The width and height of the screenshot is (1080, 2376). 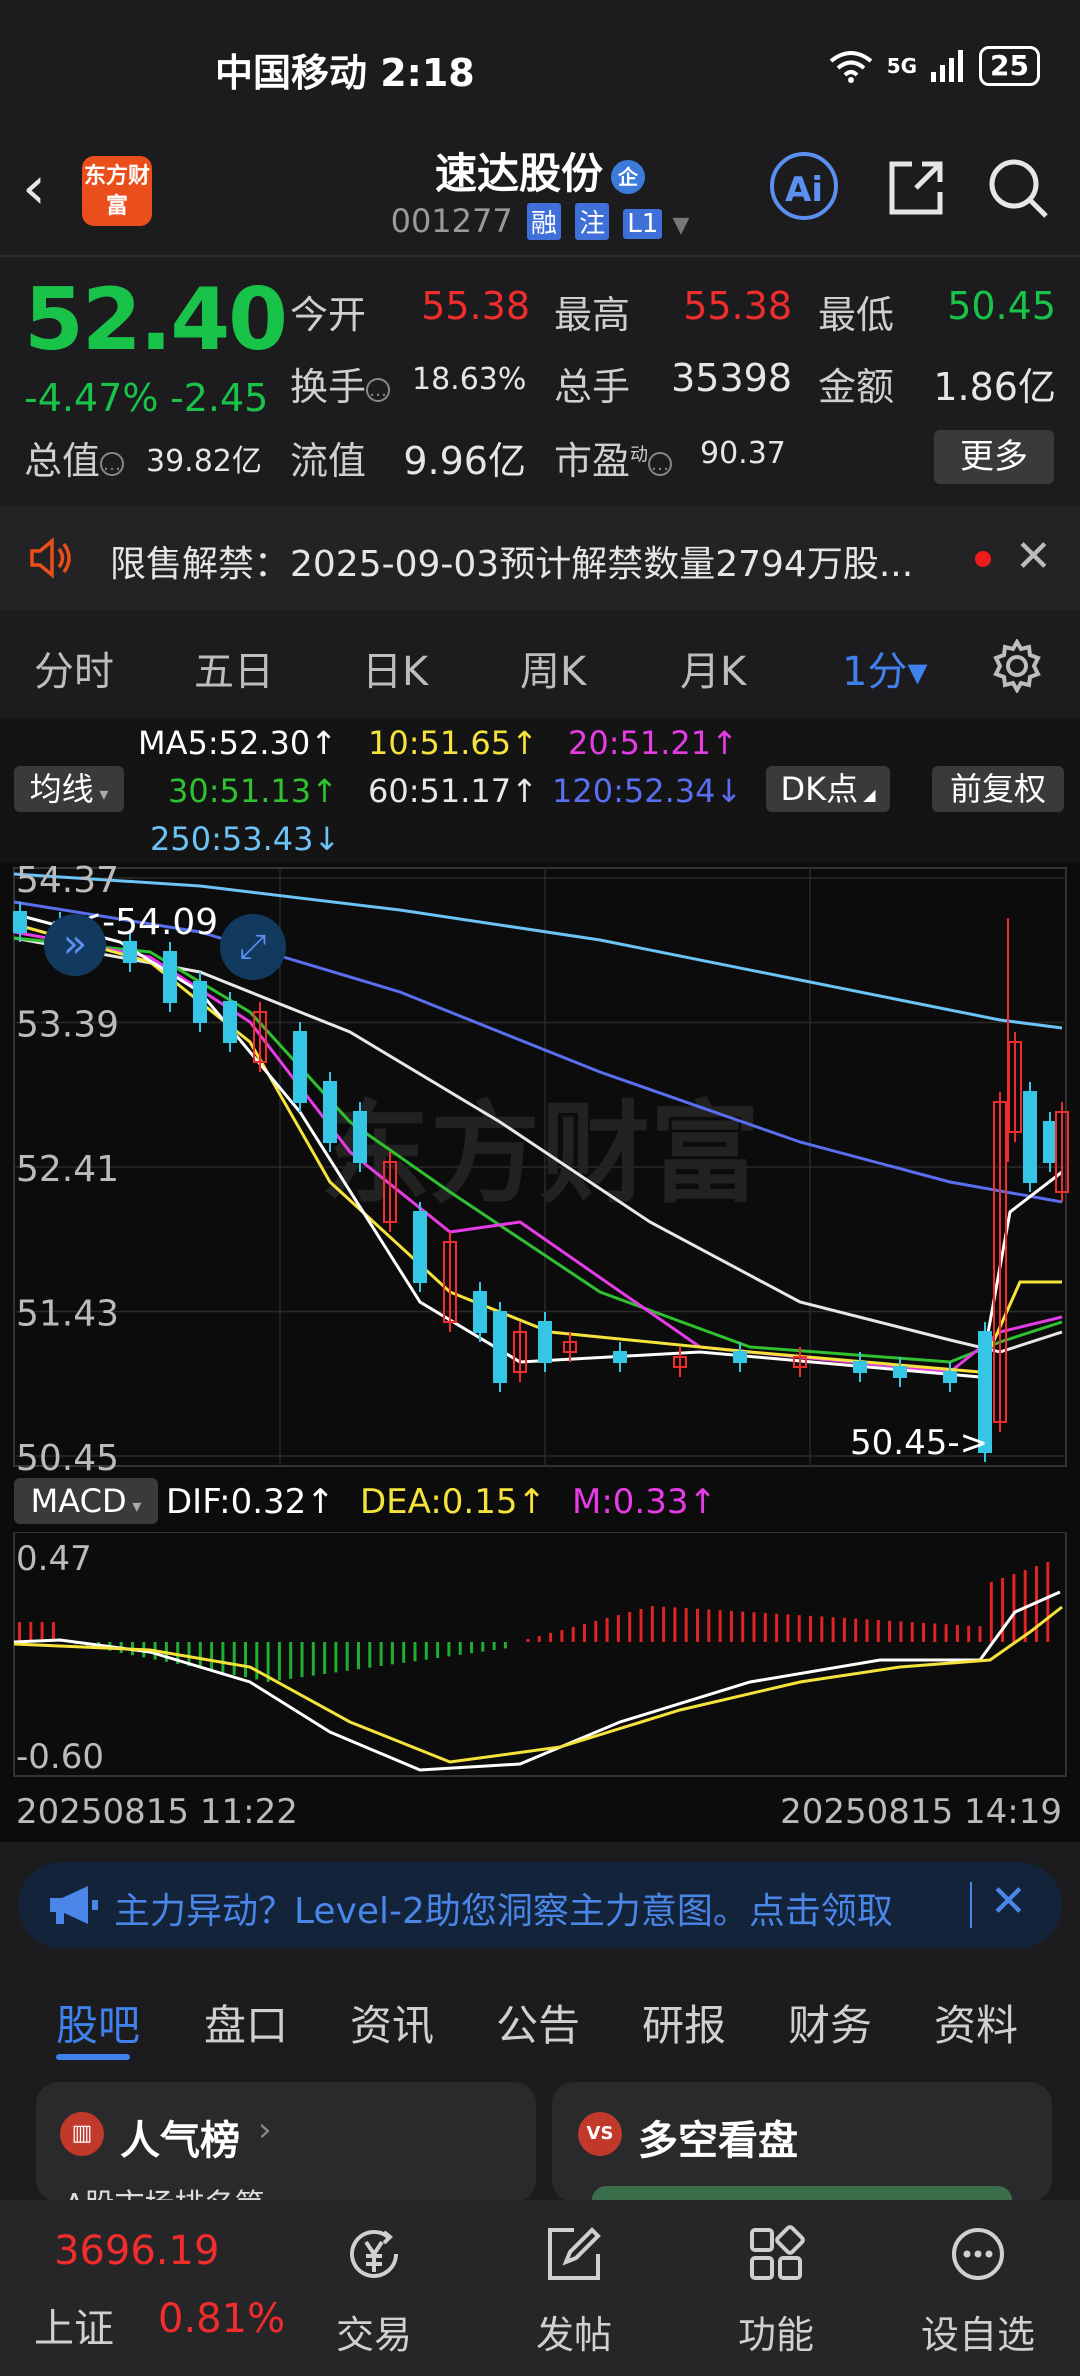 What do you see at coordinates (540, 1905) in the screenshot?
I see `level2-promo: 主力异动？Level-2助您洞察主力意图。点击领取 ✕` at bounding box center [540, 1905].